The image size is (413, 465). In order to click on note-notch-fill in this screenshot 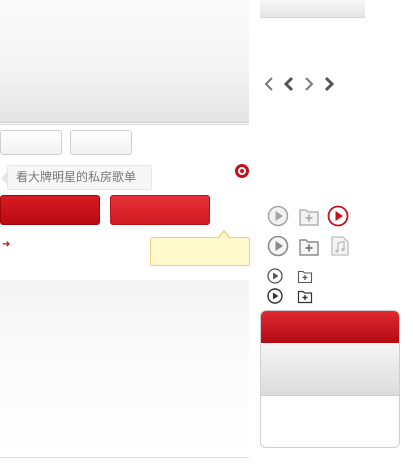, I will do `click(224, 235)`.